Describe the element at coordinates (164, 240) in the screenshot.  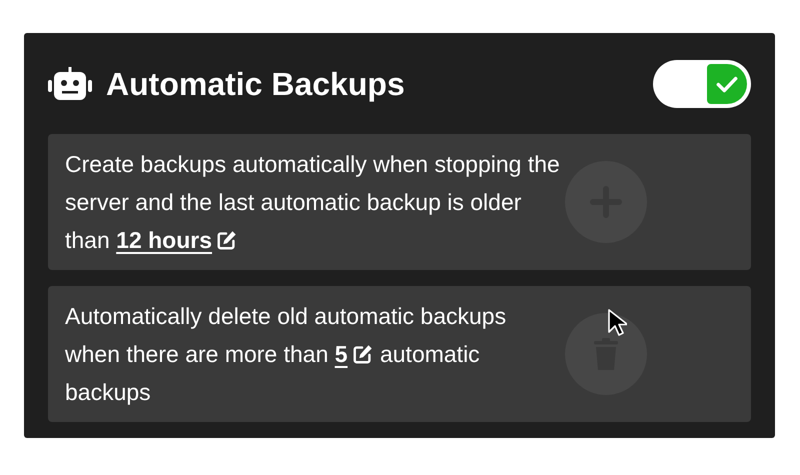
I see `value-link: 12 hours` at that location.